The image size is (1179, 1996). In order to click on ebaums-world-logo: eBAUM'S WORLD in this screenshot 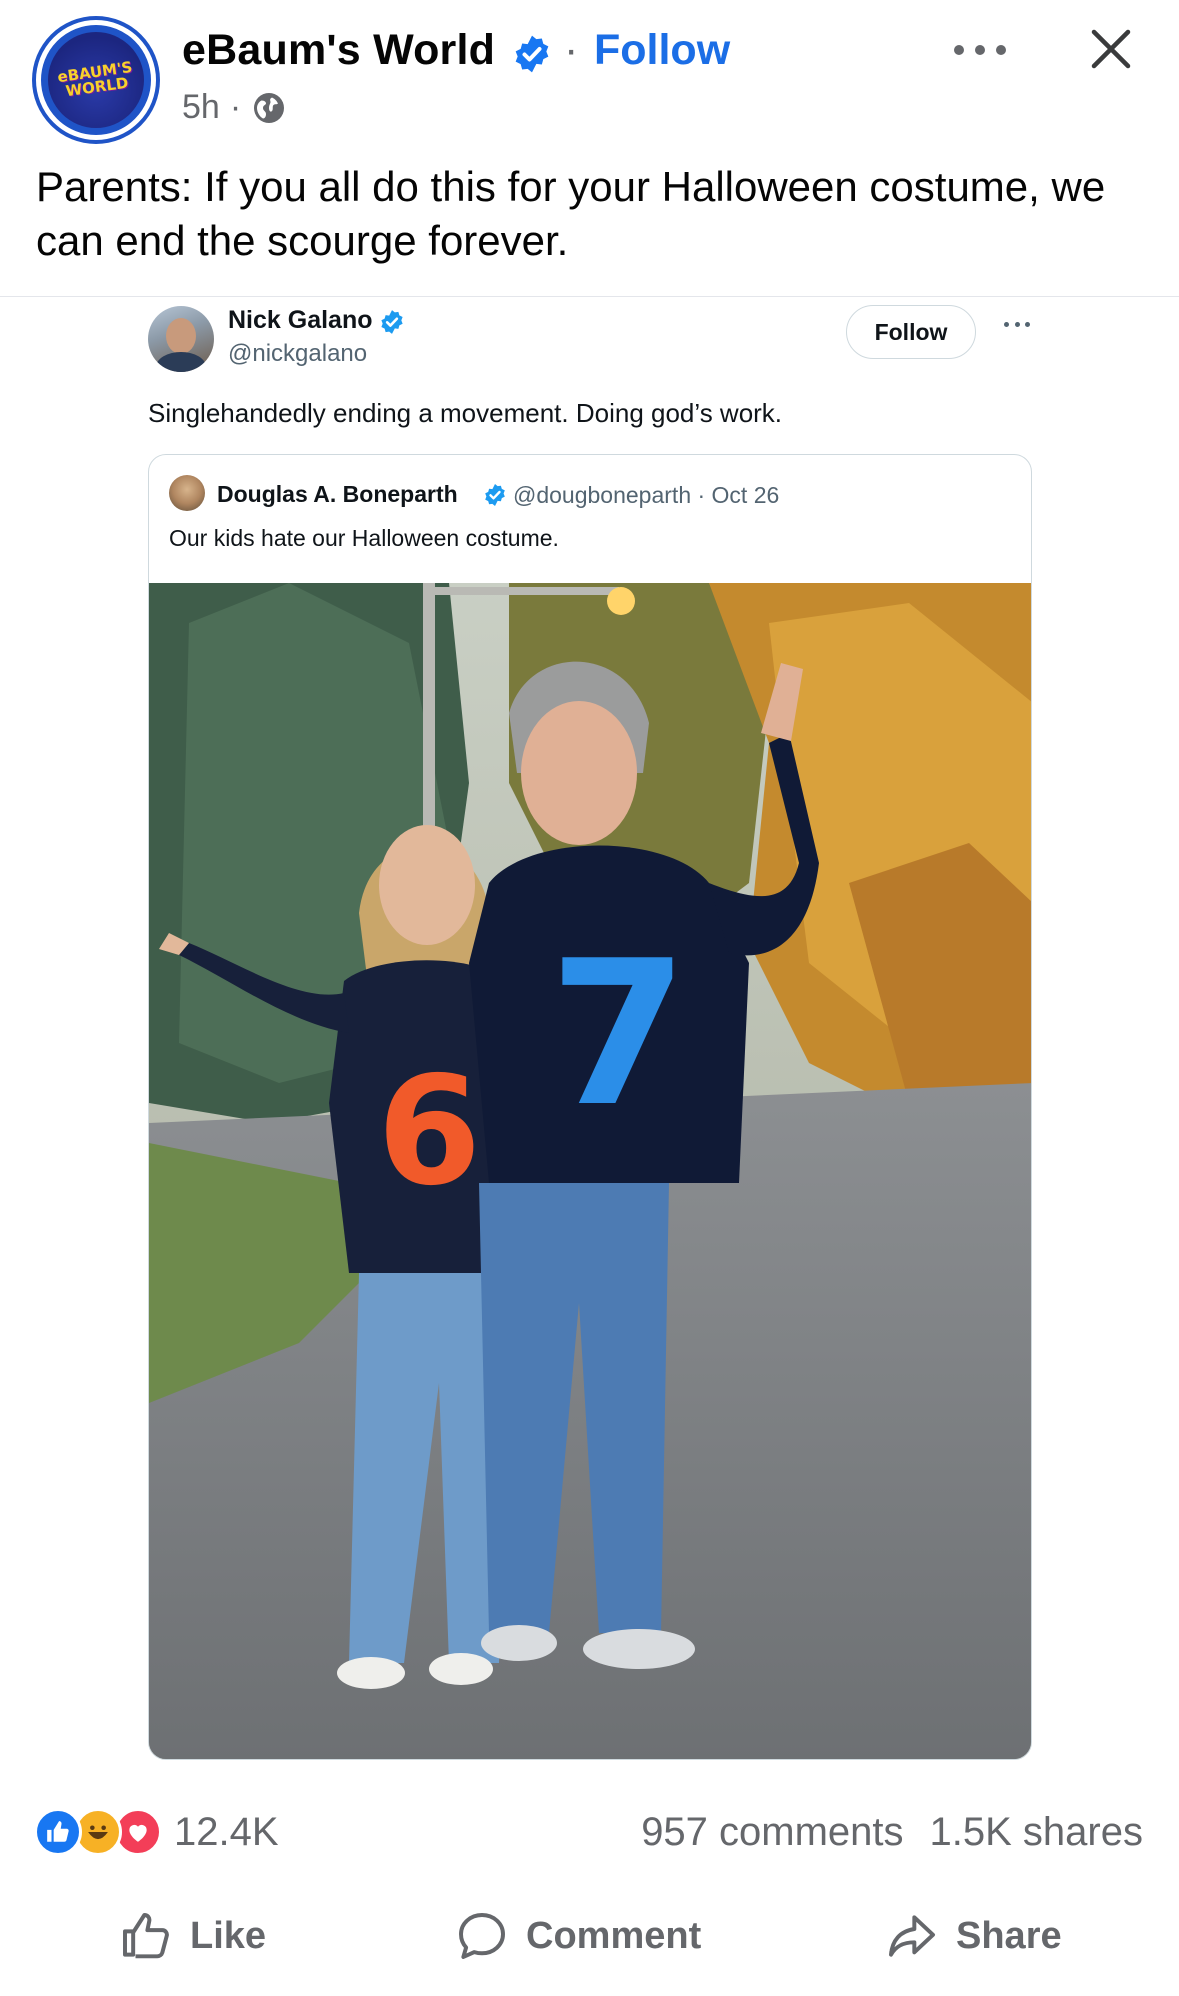, I will do `click(96, 80)`.